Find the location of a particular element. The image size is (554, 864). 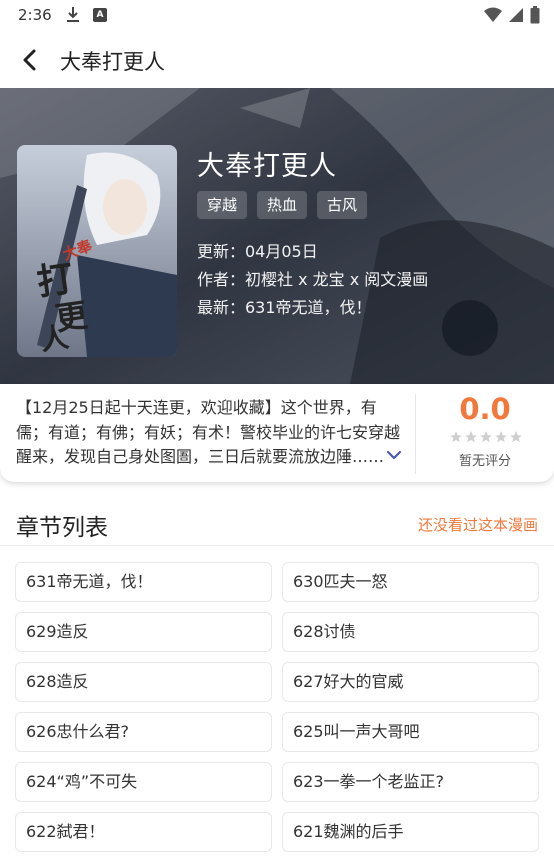

signal-icon is located at coordinates (516, 17).